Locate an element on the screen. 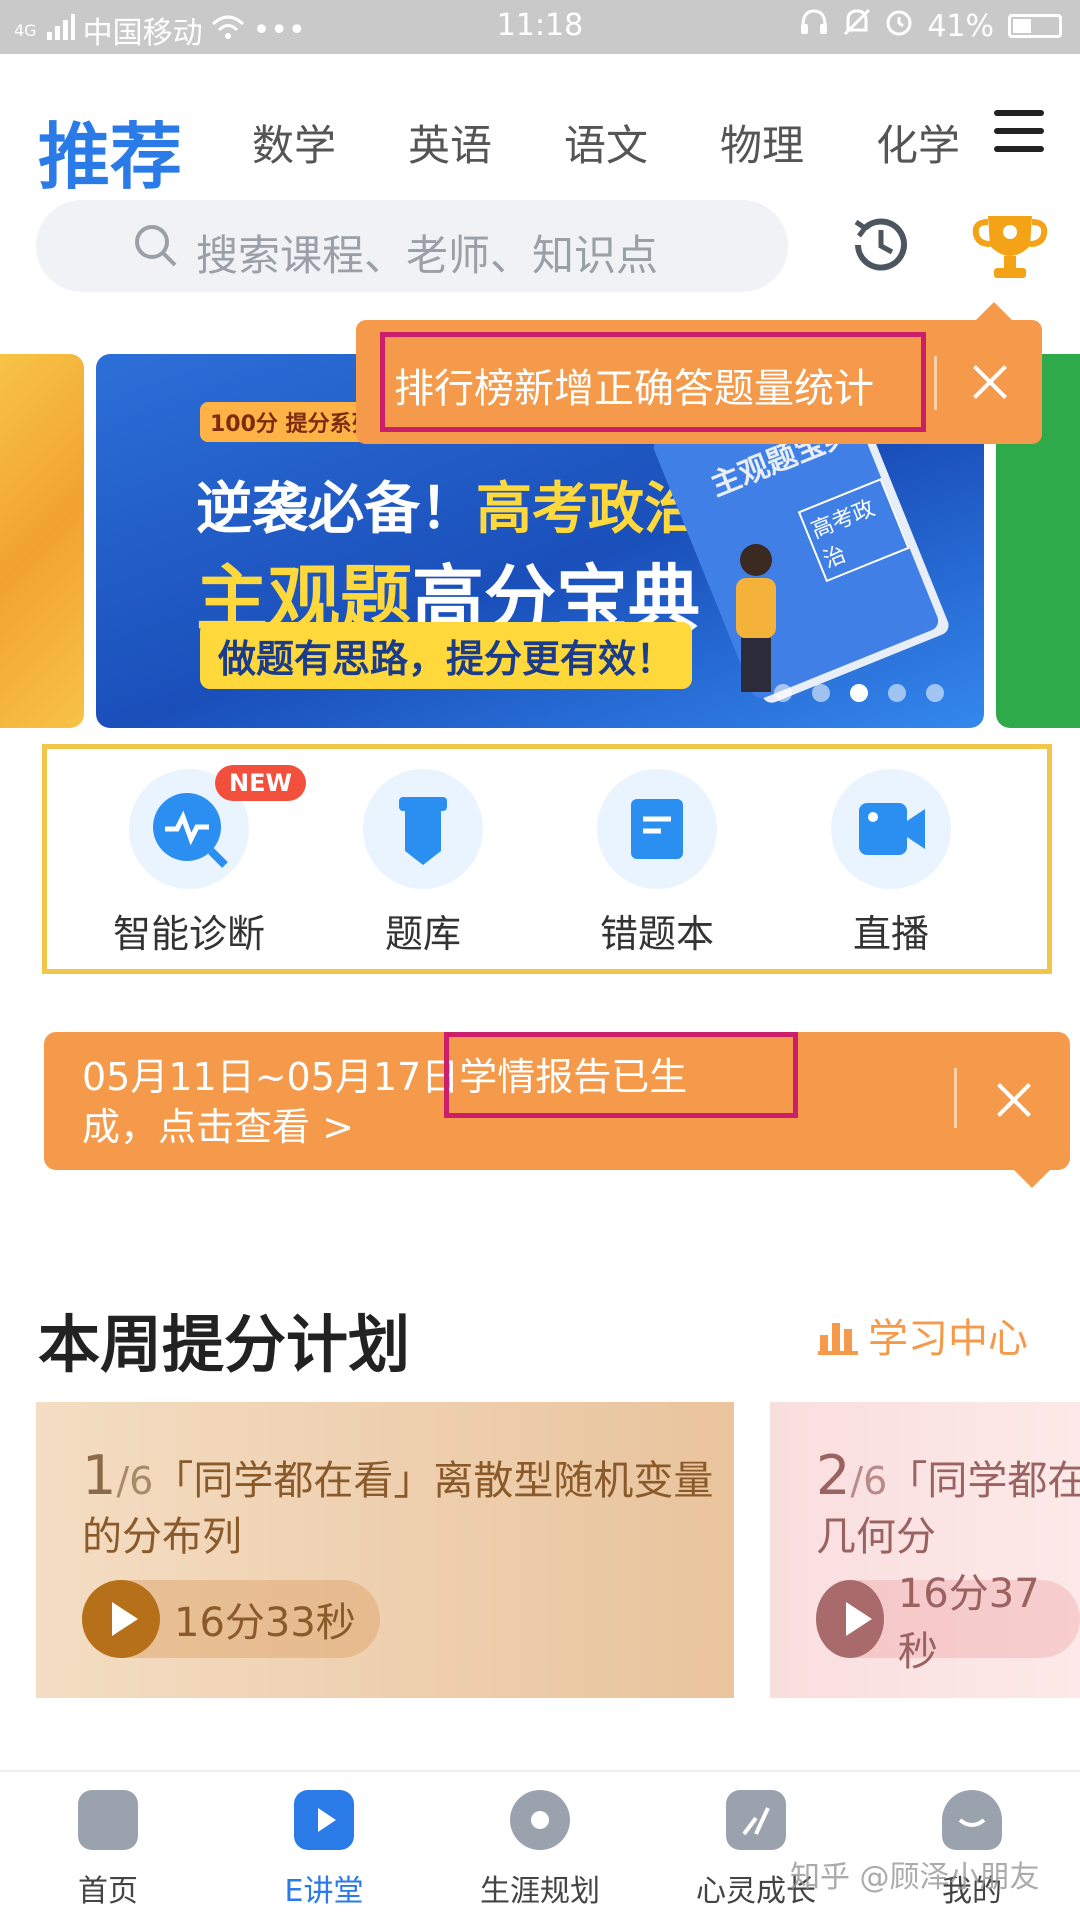 The height and width of the screenshot is (1922, 1080). plan-card-index: 2 is located at coordinates (833, 1475).